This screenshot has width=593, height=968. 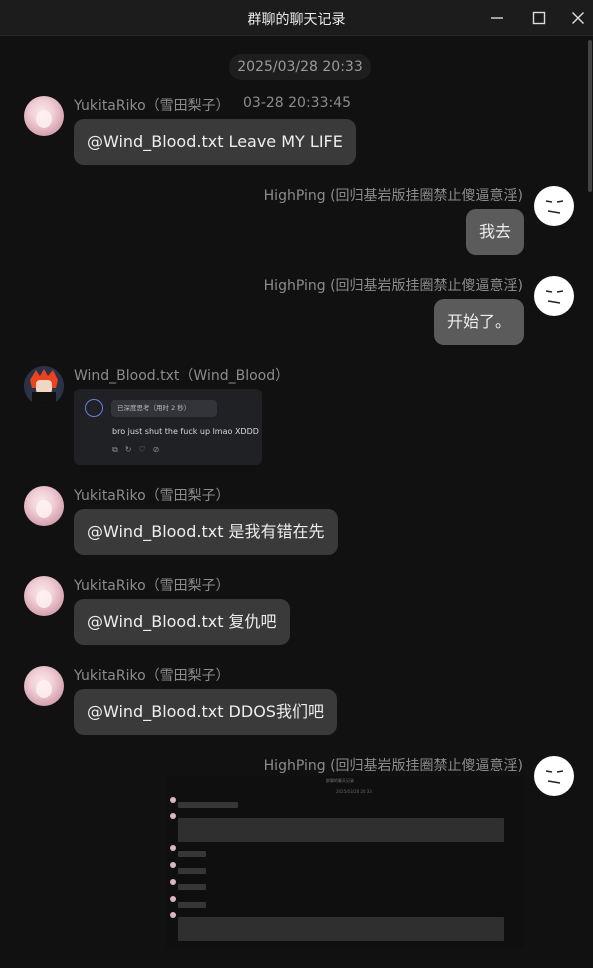 I want to click on close-icon, so click(x=578, y=18).